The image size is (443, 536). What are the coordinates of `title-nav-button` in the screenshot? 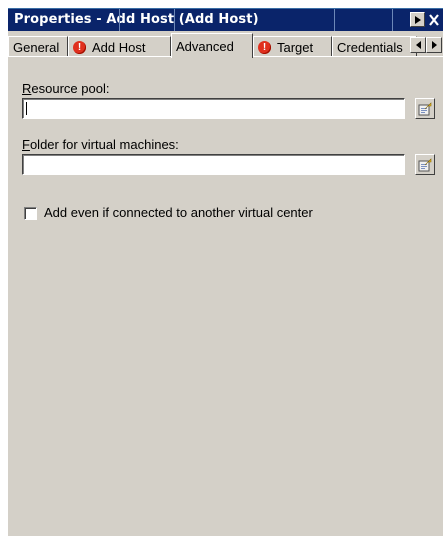 It's located at (417, 19).